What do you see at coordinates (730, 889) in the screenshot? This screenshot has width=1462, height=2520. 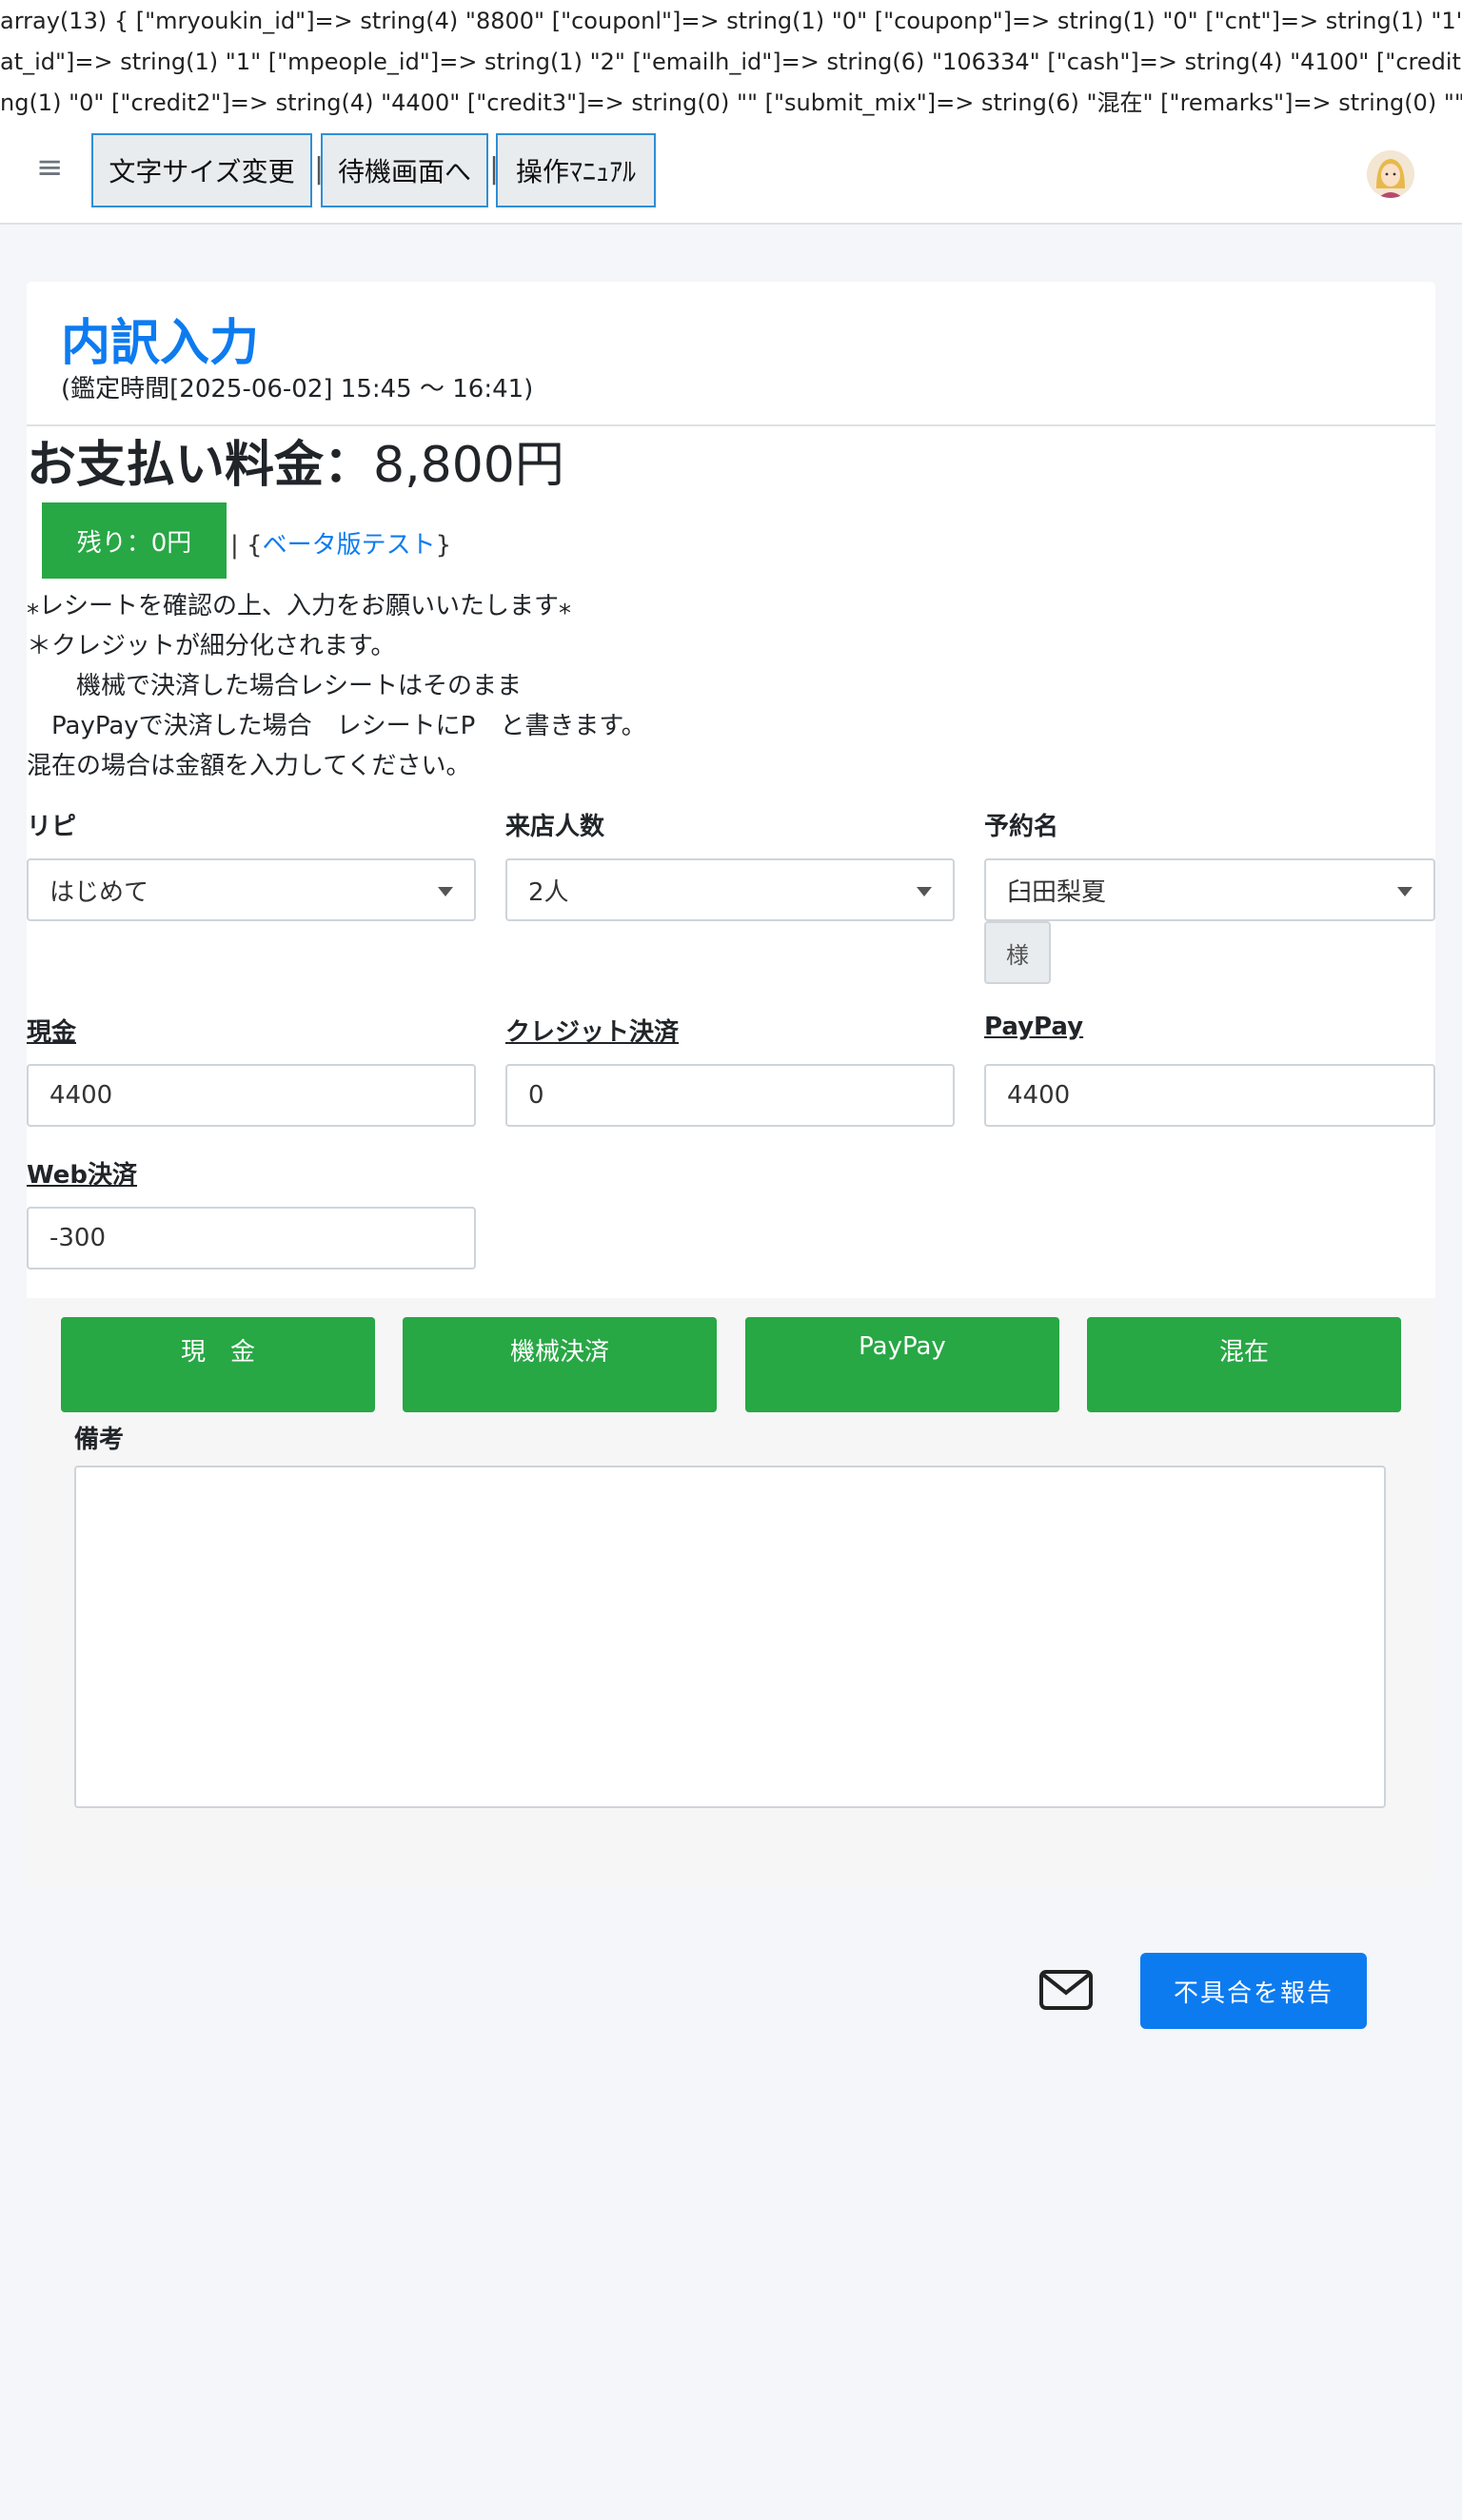 I see `people-select: 2人` at bounding box center [730, 889].